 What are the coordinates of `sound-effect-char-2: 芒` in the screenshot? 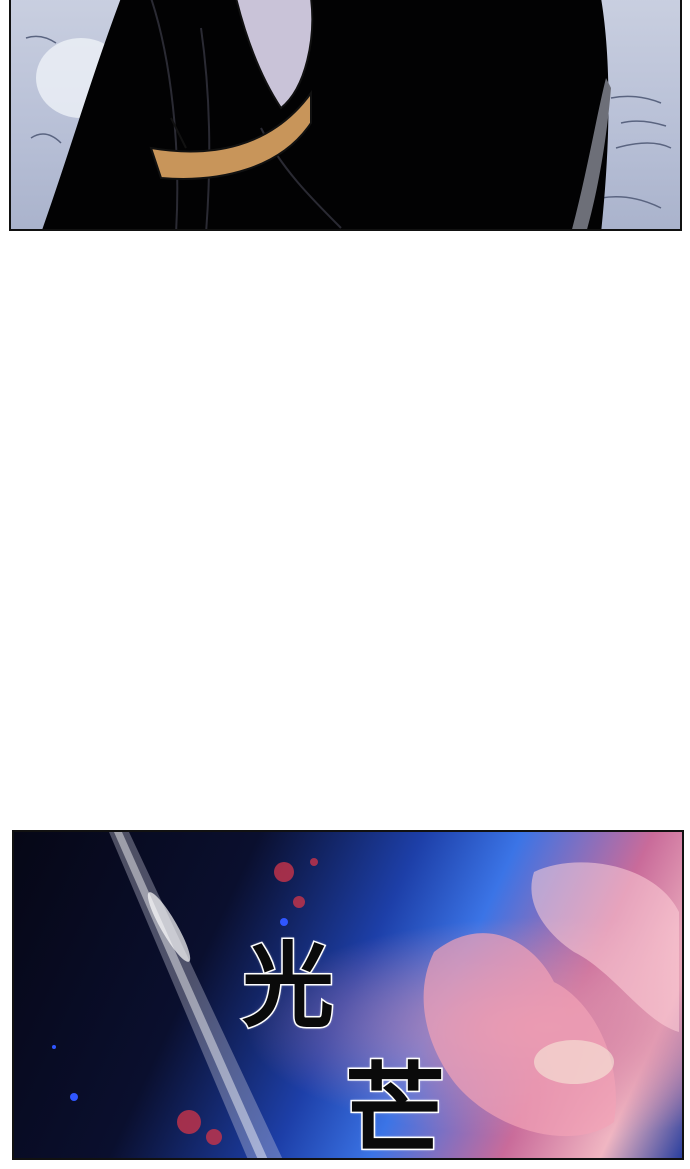 It's located at (395, 1110).